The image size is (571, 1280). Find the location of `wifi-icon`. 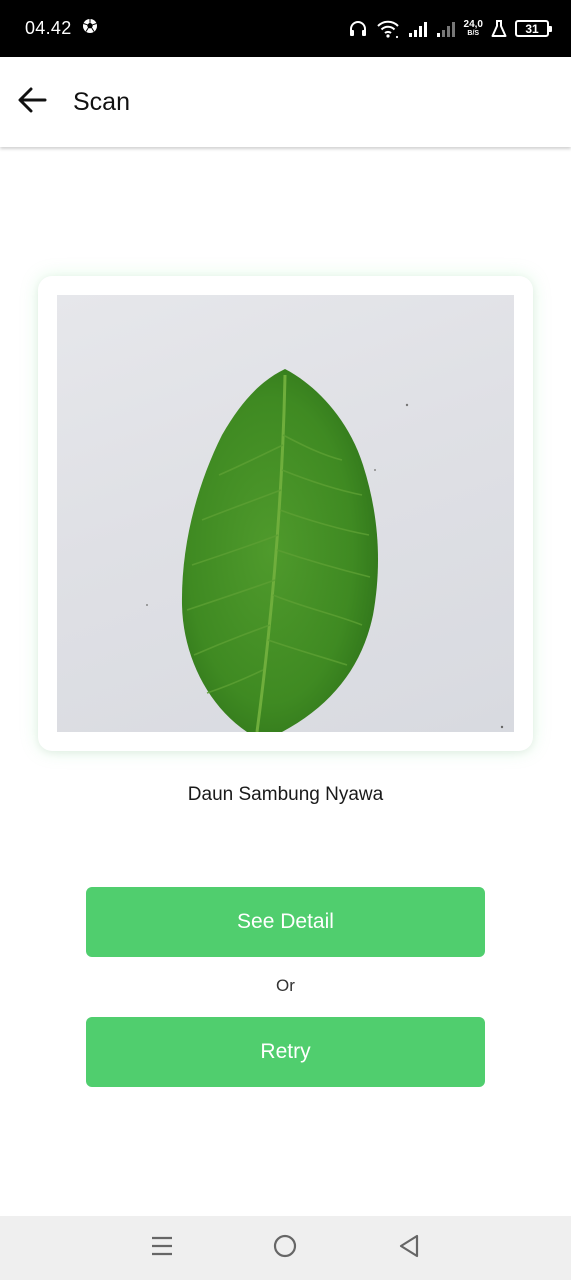

wifi-icon is located at coordinates (388, 29).